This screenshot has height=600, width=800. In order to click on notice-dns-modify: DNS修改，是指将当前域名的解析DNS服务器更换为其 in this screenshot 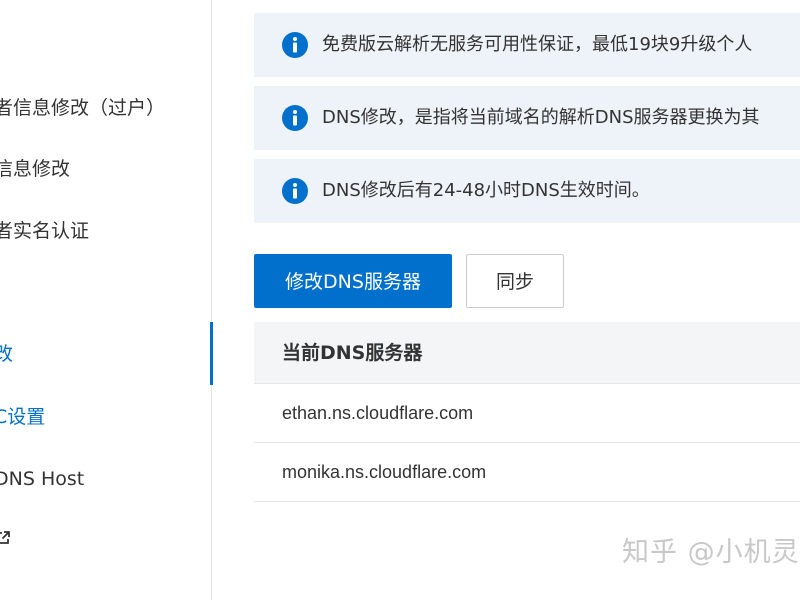, I will do `click(527, 118)`.